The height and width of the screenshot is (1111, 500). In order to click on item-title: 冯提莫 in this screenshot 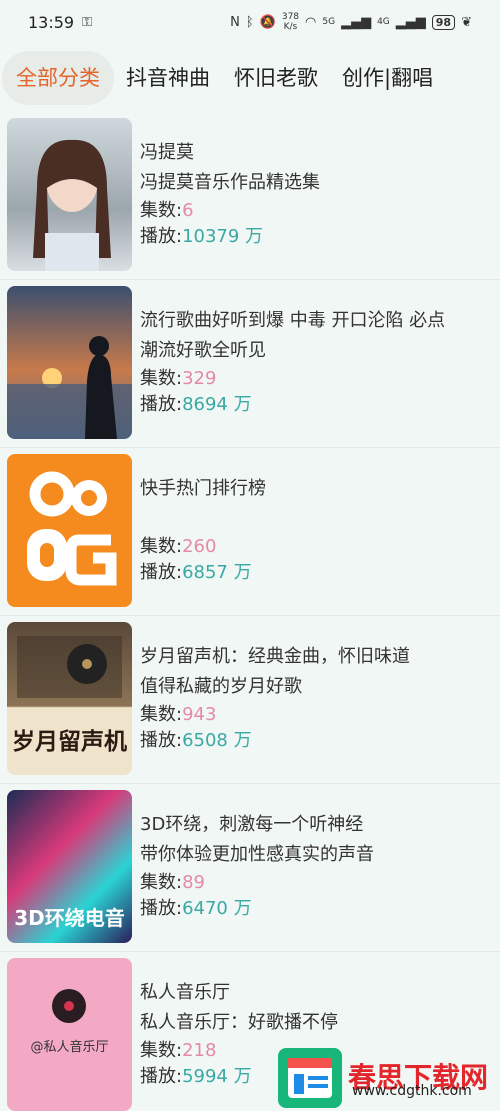, I will do `click(167, 152)`.